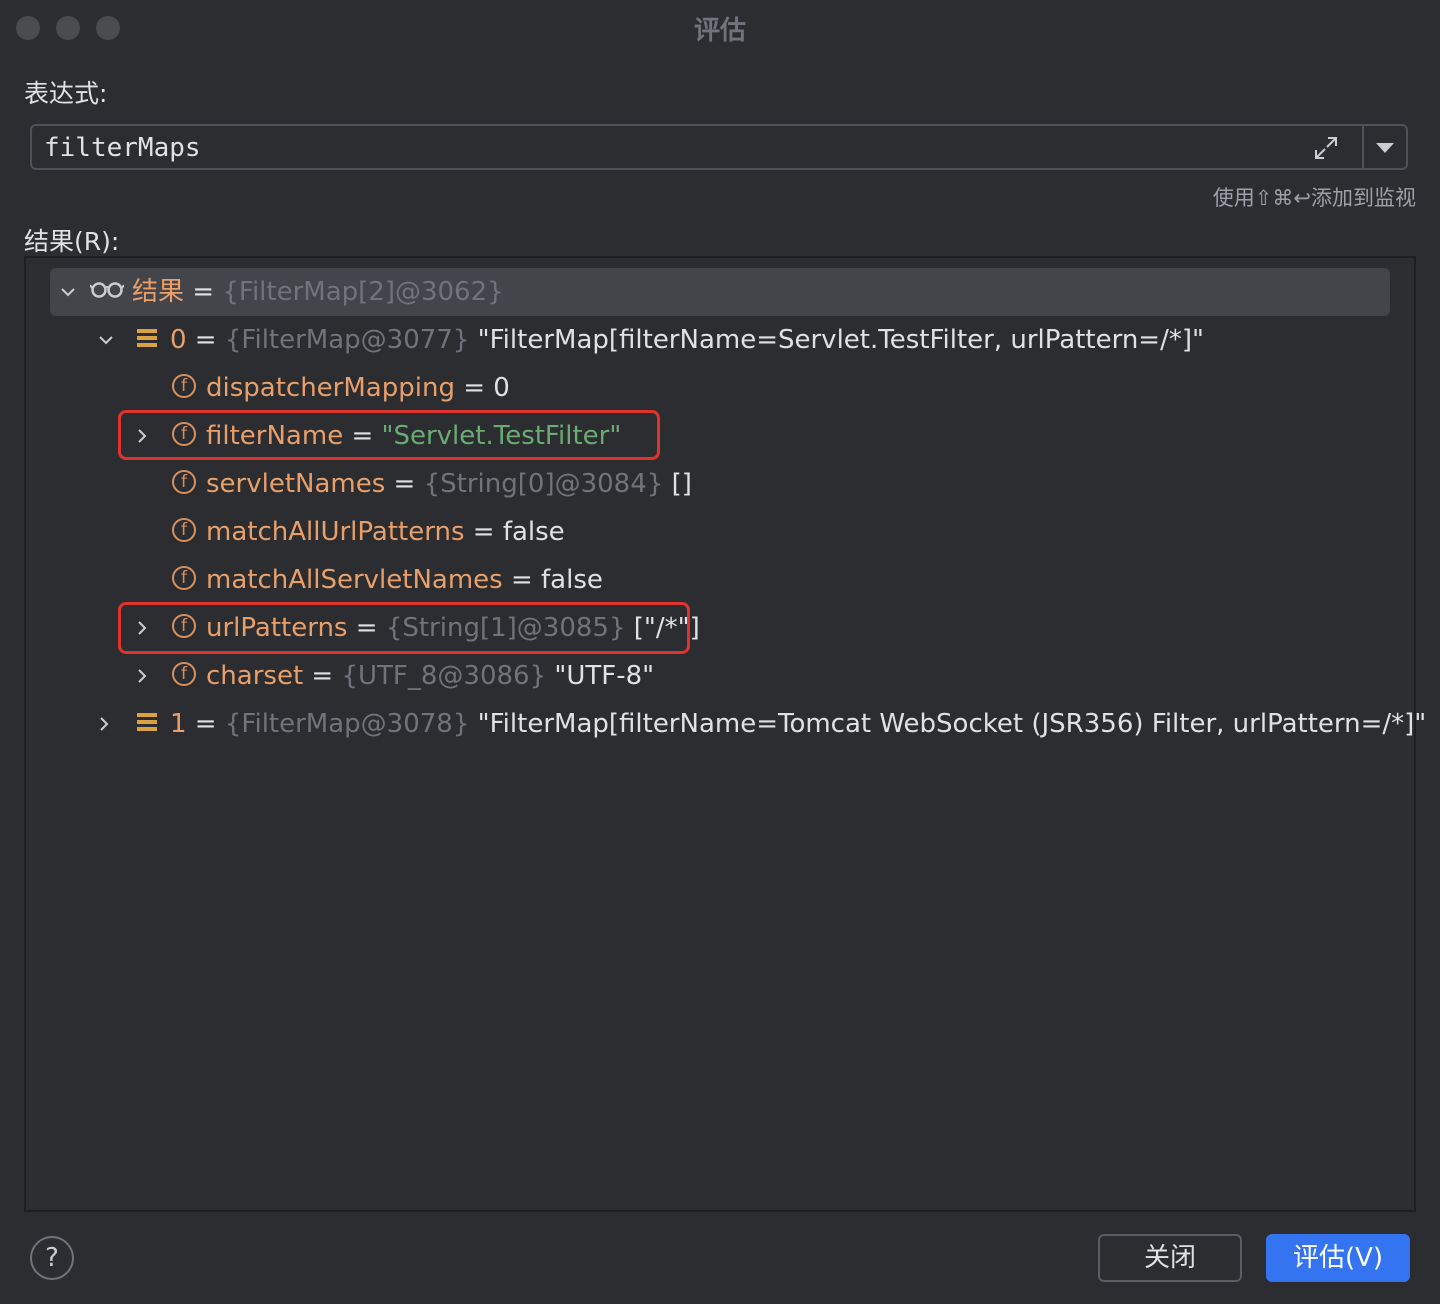  What do you see at coordinates (72, 241) in the screenshot?
I see `result-label: 结果(R):` at bounding box center [72, 241].